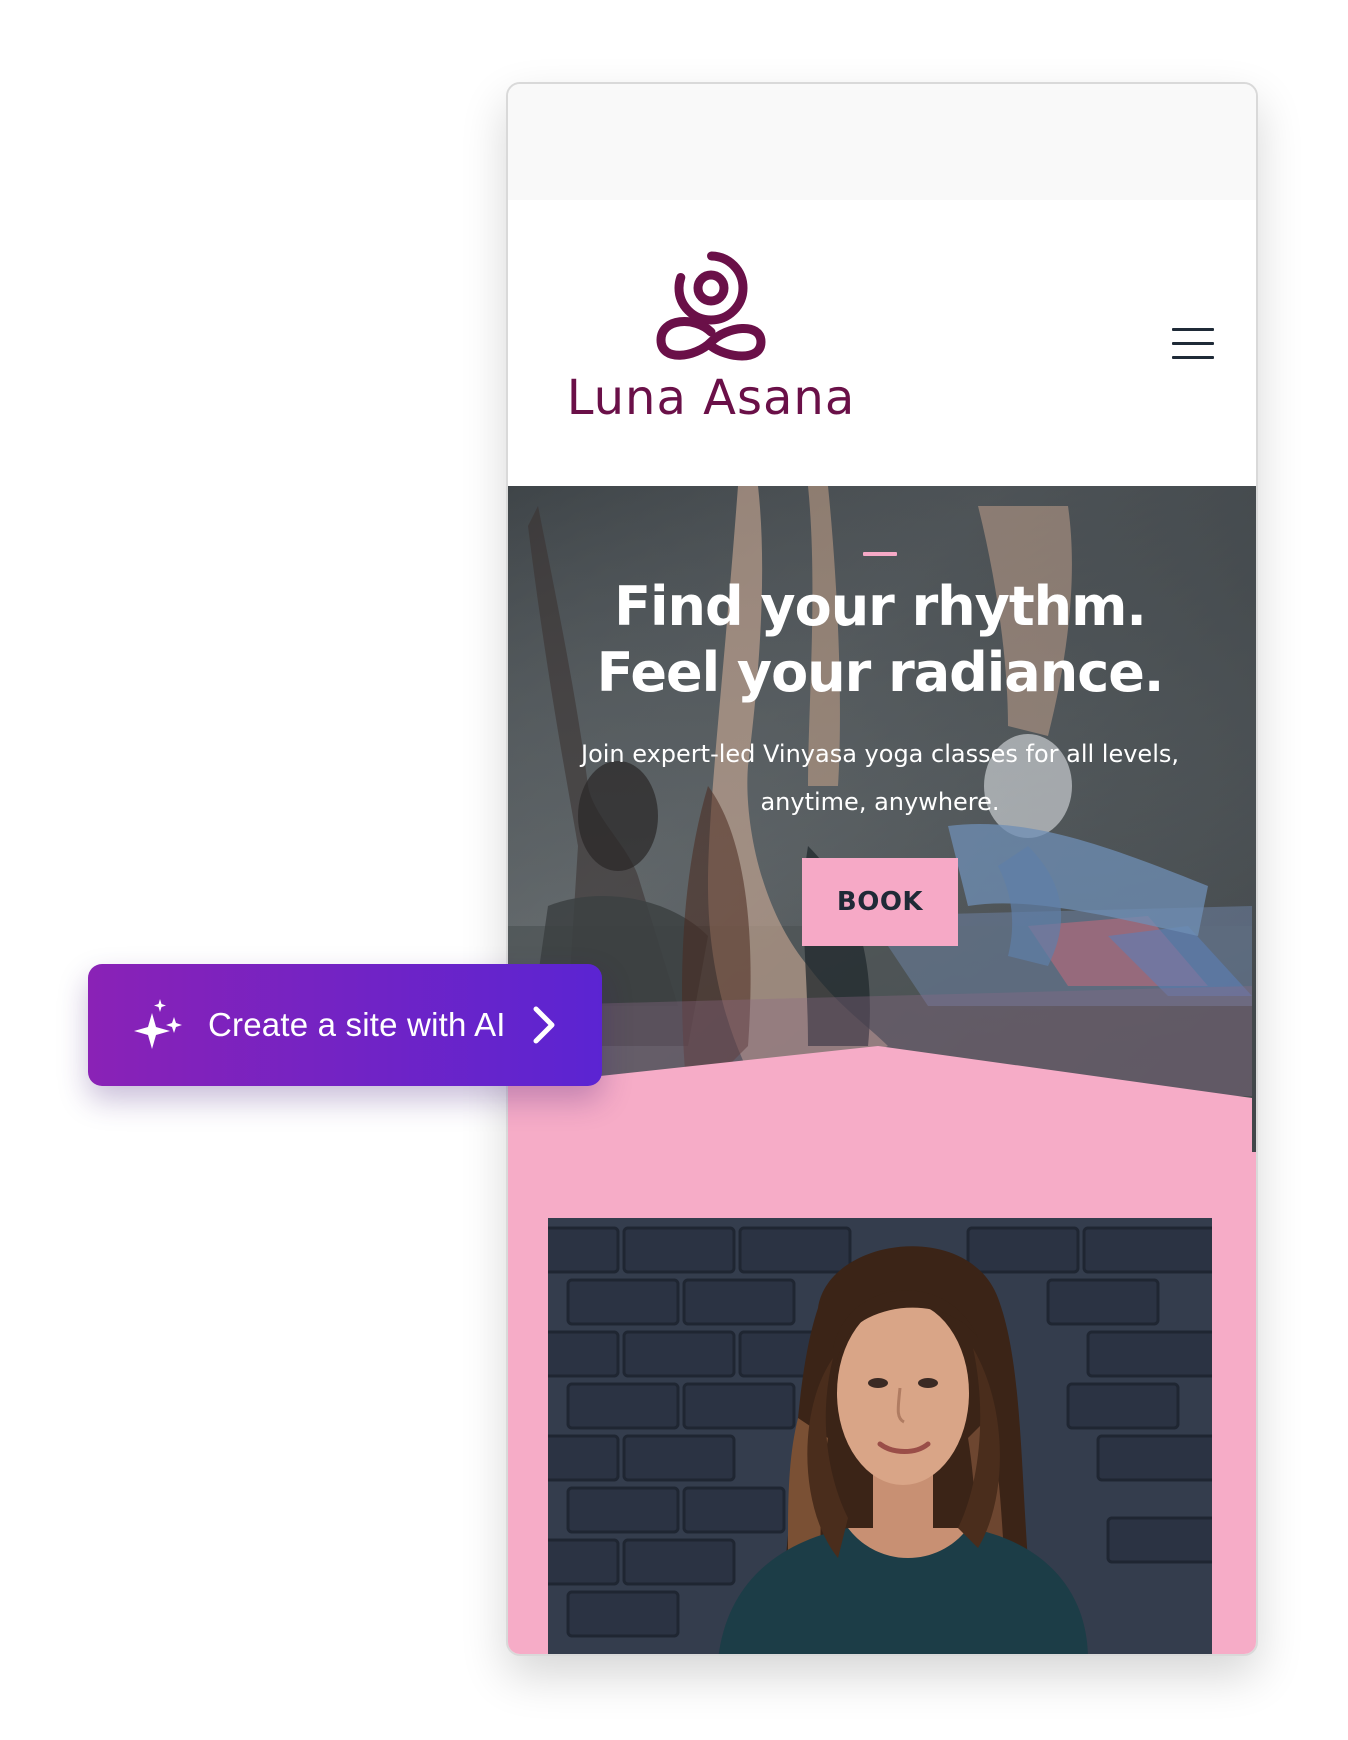 This screenshot has height=1740, width=1348. I want to click on brand-name: Luna Asana, so click(711, 398).